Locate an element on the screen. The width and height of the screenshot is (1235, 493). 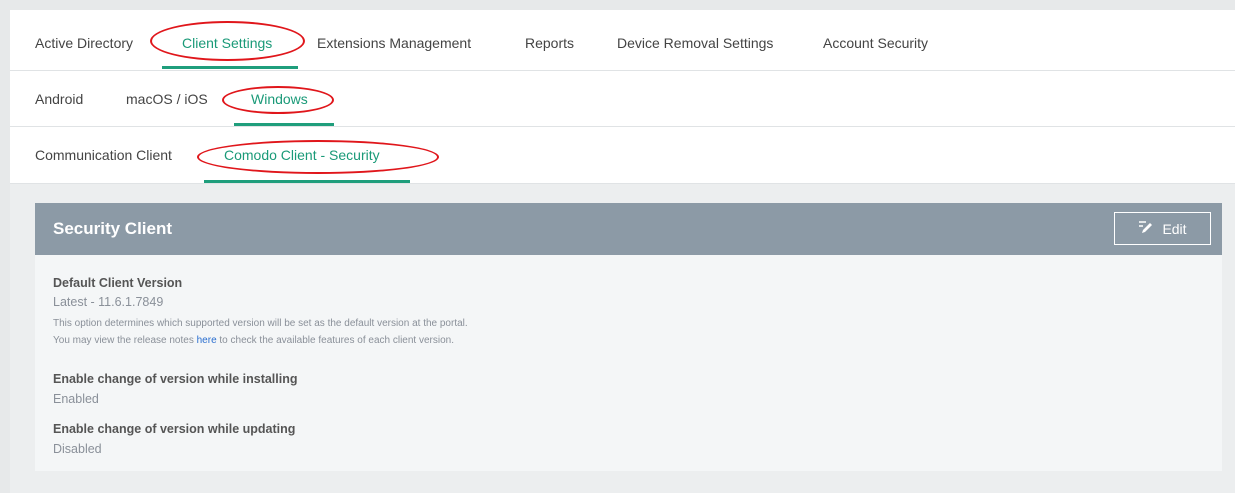
edit-button-label: Edit is located at coordinates (1174, 228).